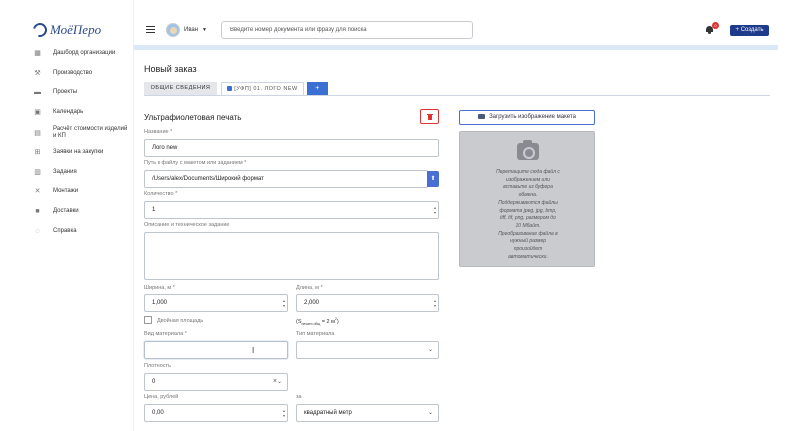 This screenshot has width=800, height=431. What do you see at coordinates (230, 88) in the screenshot?
I see `tab-status-icon` at bounding box center [230, 88].